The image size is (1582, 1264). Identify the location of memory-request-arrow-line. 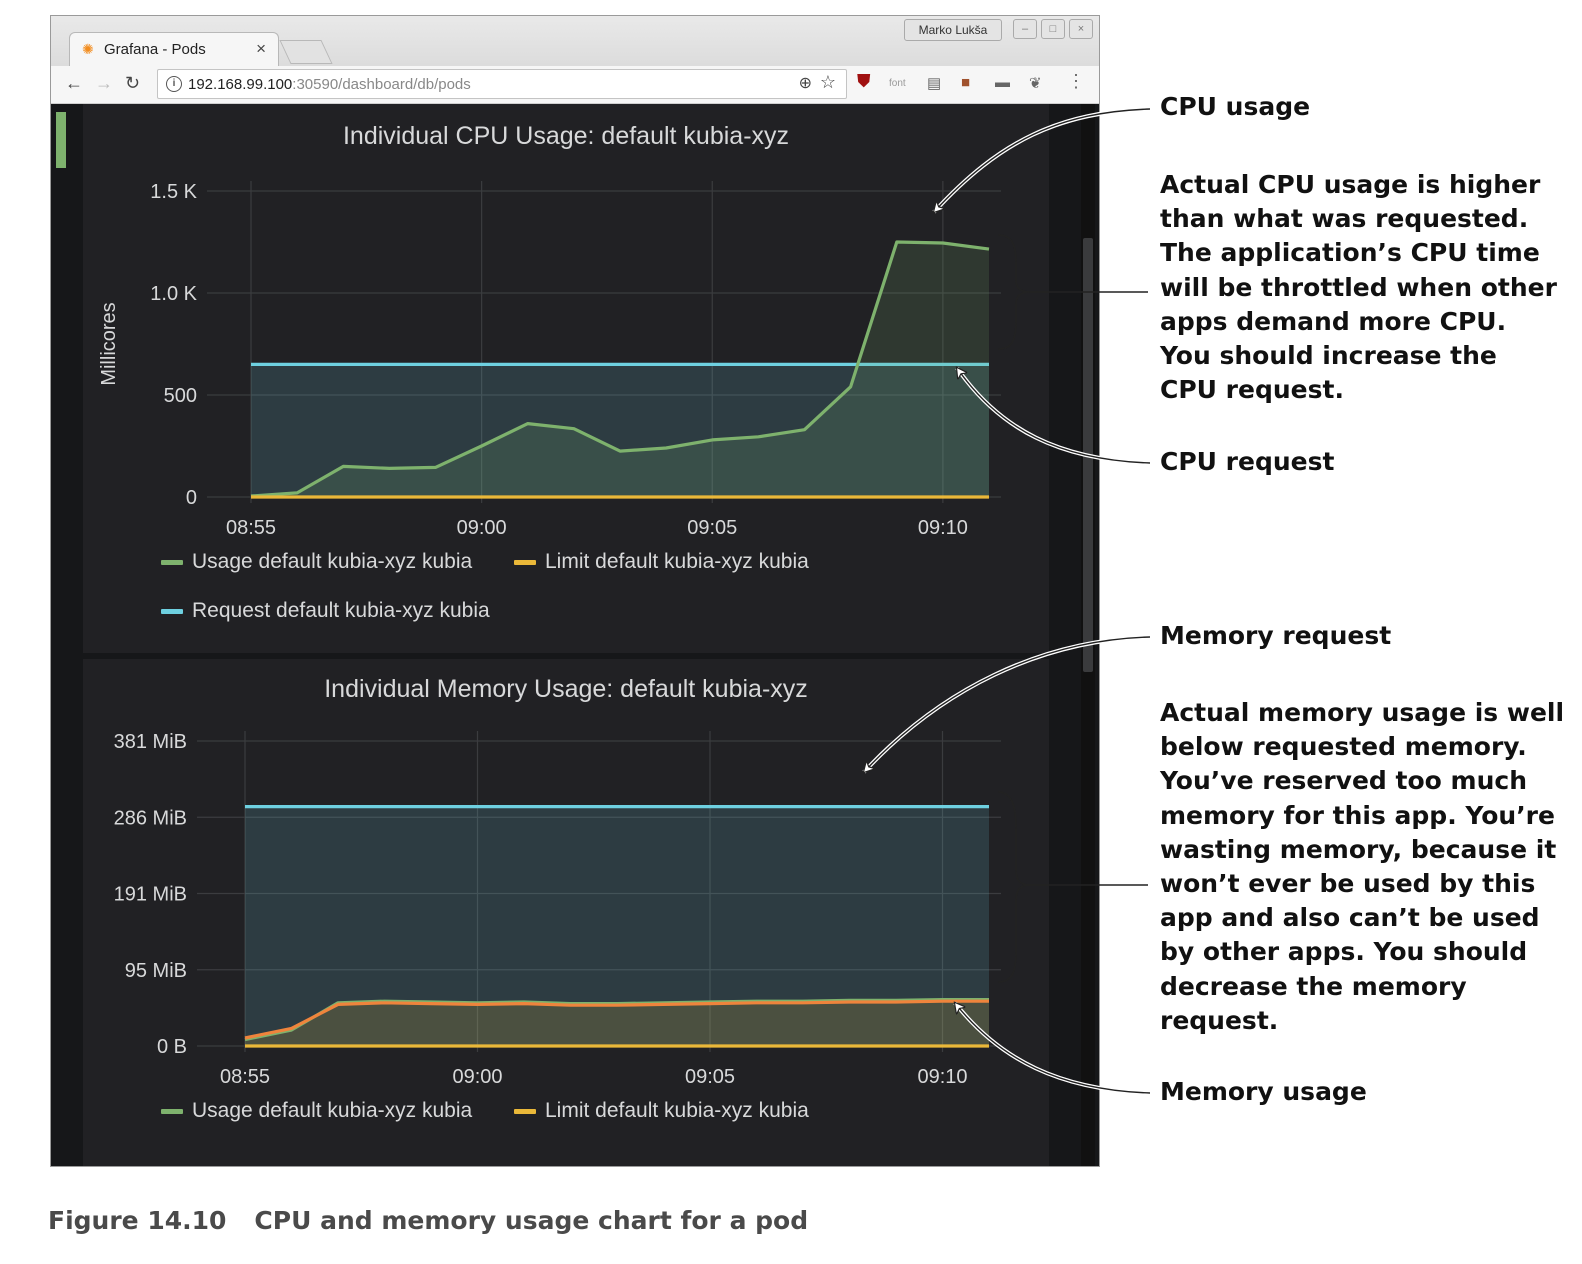
(1007, 704).